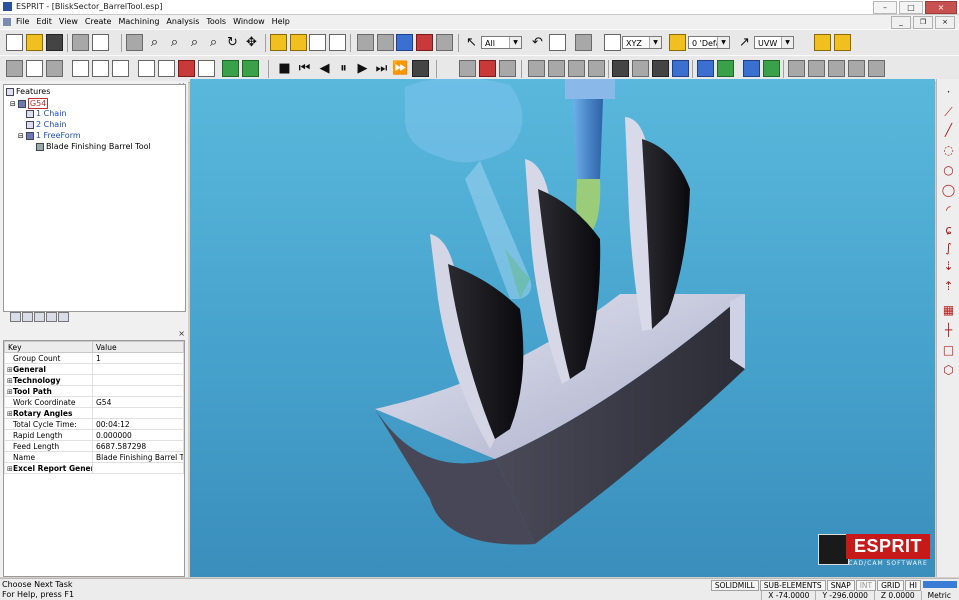 The width and height of the screenshot is (959, 600). I want to click on property-value: 0.000000, so click(138, 435).